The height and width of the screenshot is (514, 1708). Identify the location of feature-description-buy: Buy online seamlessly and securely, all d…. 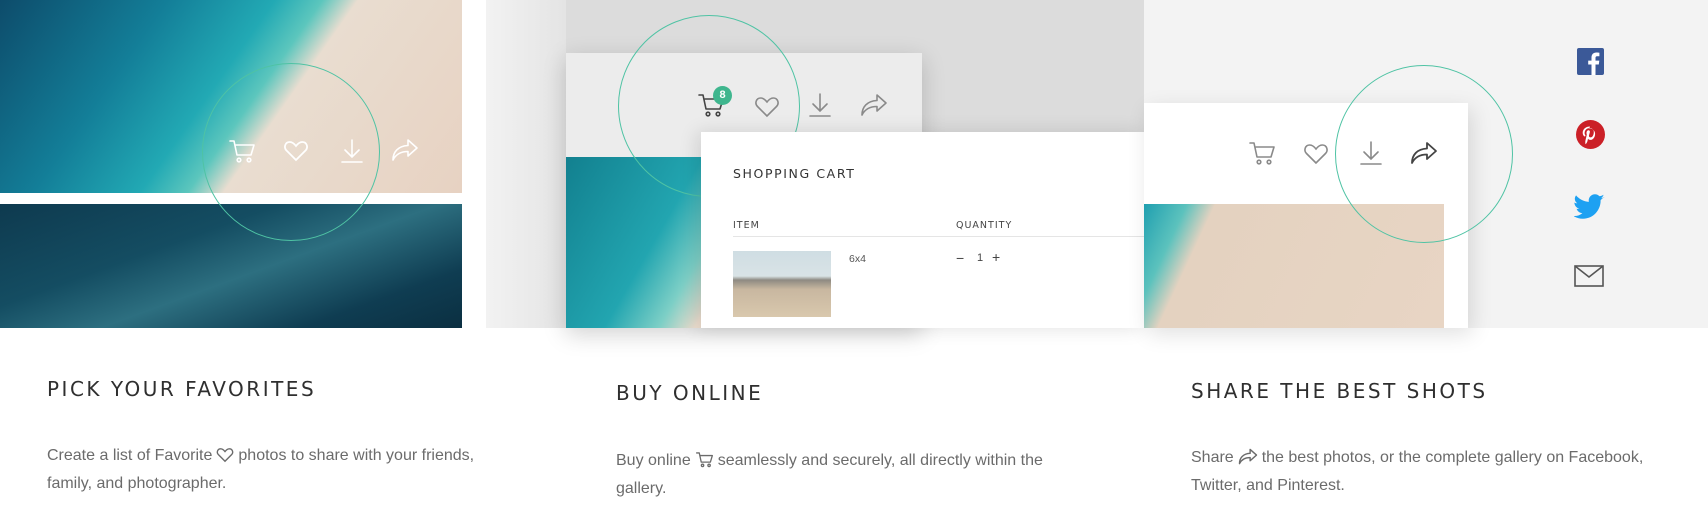
(846, 475).